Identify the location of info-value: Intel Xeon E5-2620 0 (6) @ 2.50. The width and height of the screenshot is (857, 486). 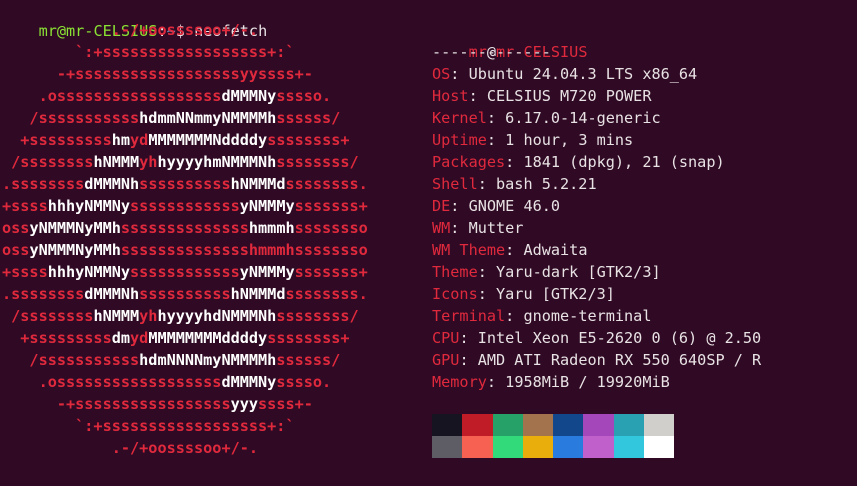
(619, 338).